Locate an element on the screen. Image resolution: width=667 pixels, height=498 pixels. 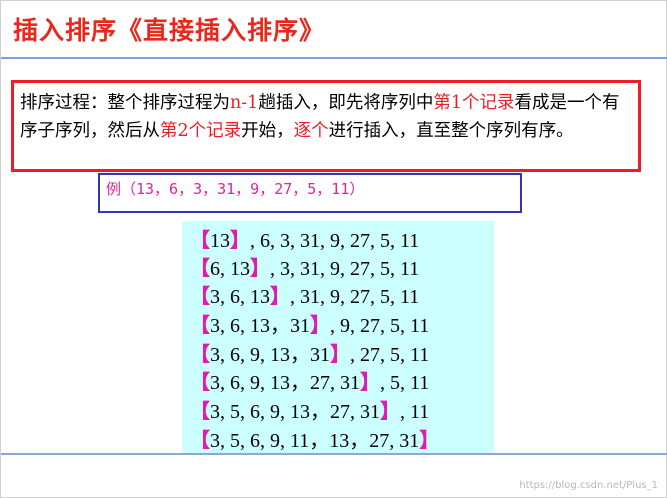
desc-text: 趟插入，即先将序列中 is located at coordinates (346, 103).